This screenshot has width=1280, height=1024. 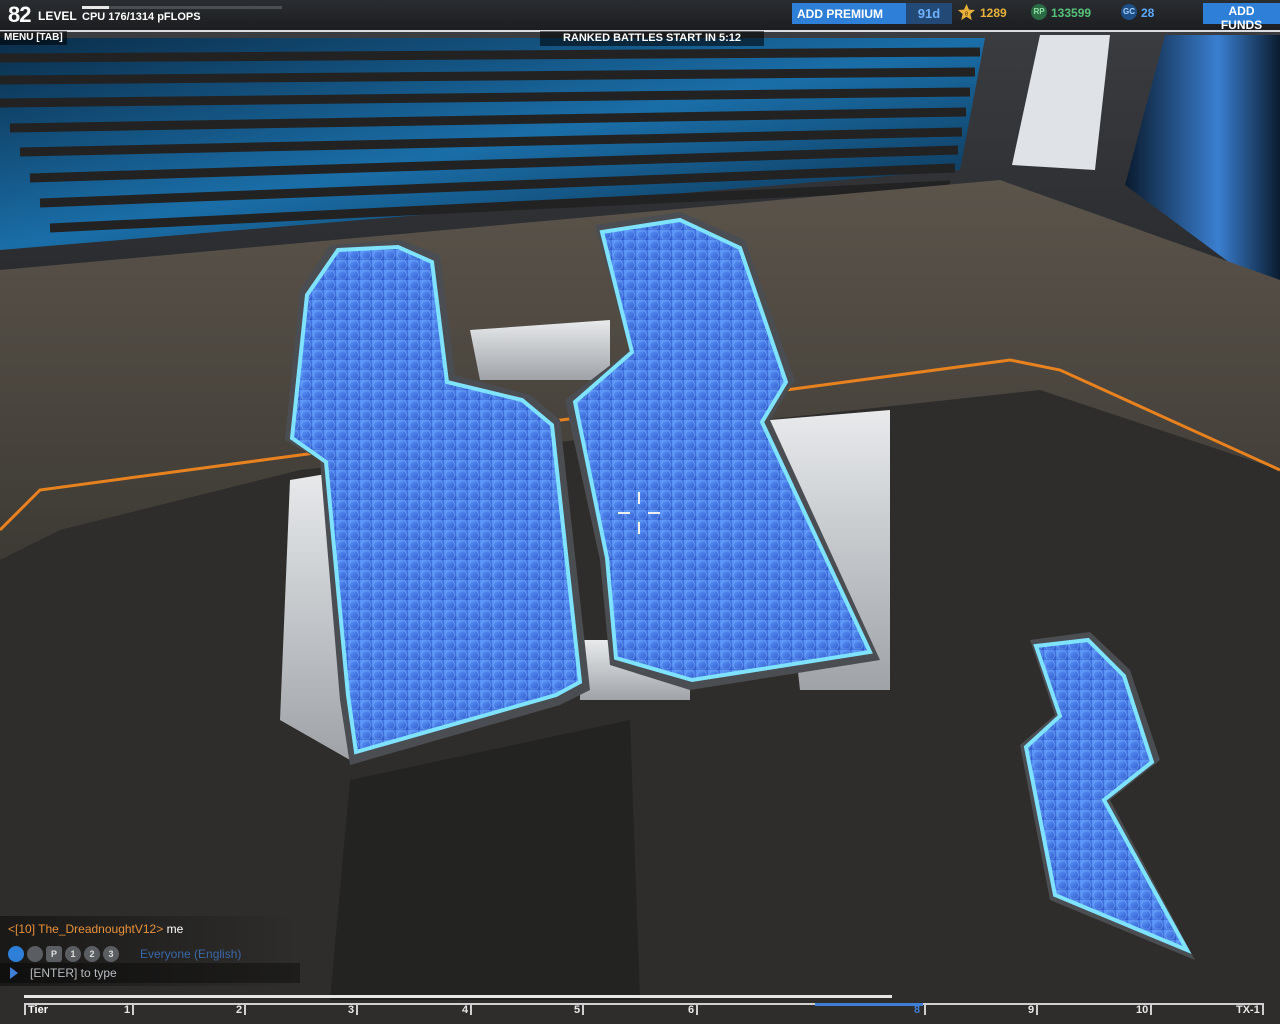 What do you see at coordinates (1129, 12) in the screenshot?
I see `galaxy-cash-icon: GC` at bounding box center [1129, 12].